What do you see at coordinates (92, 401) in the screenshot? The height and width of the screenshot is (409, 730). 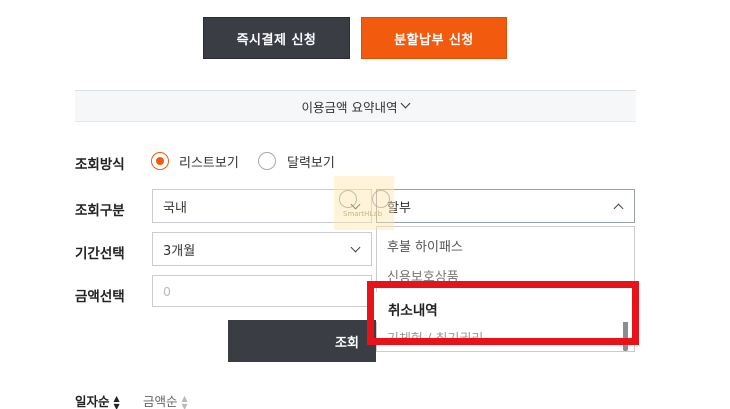 I see `sort-by-date-label: 일자순` at bounding box center [92, 401].